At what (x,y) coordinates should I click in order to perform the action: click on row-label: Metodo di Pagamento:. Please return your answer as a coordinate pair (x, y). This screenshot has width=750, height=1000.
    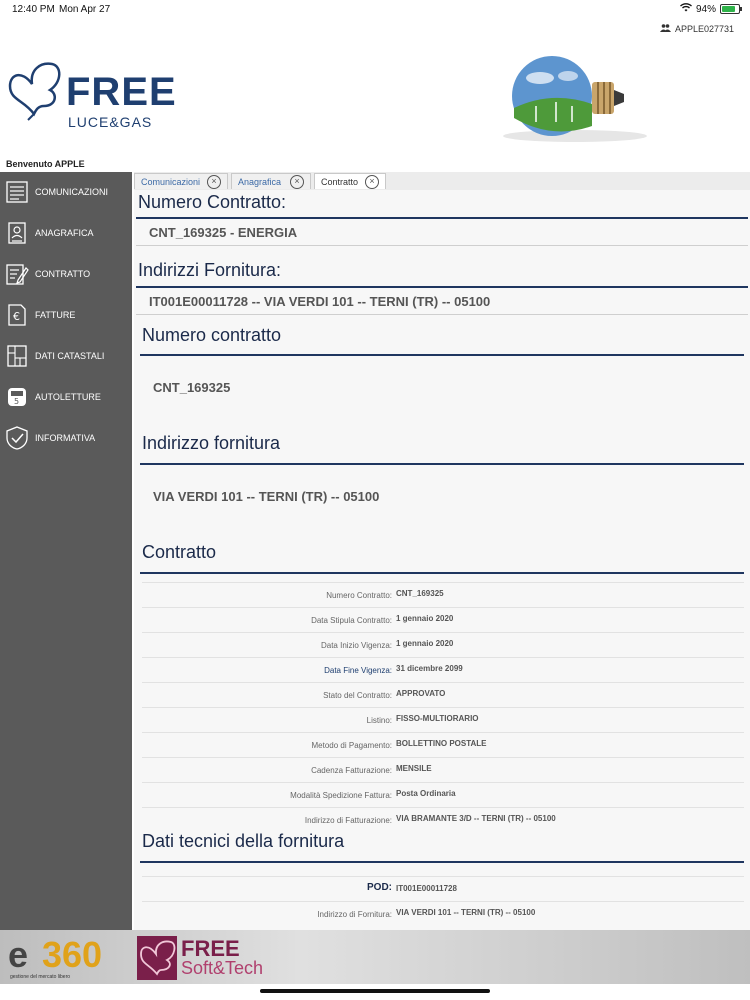
    Looking at the image, I should click on (352, 745).